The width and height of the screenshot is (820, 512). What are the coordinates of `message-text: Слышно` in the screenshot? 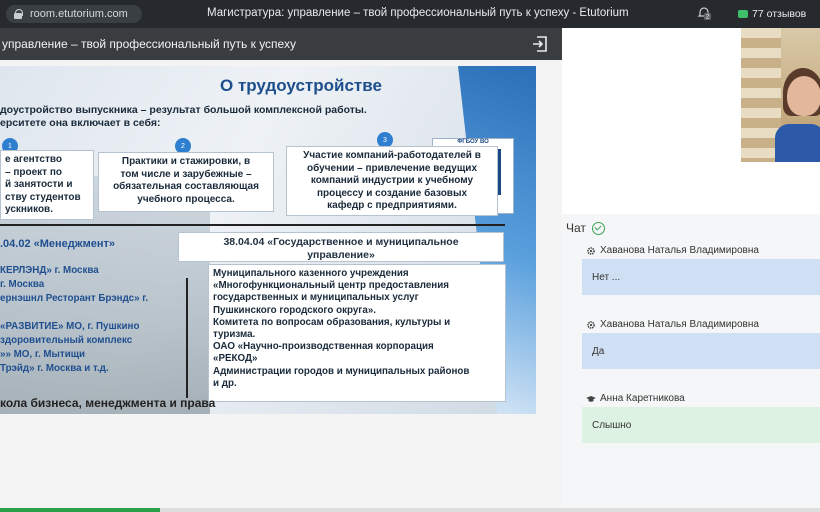 It's located at (612, 425).